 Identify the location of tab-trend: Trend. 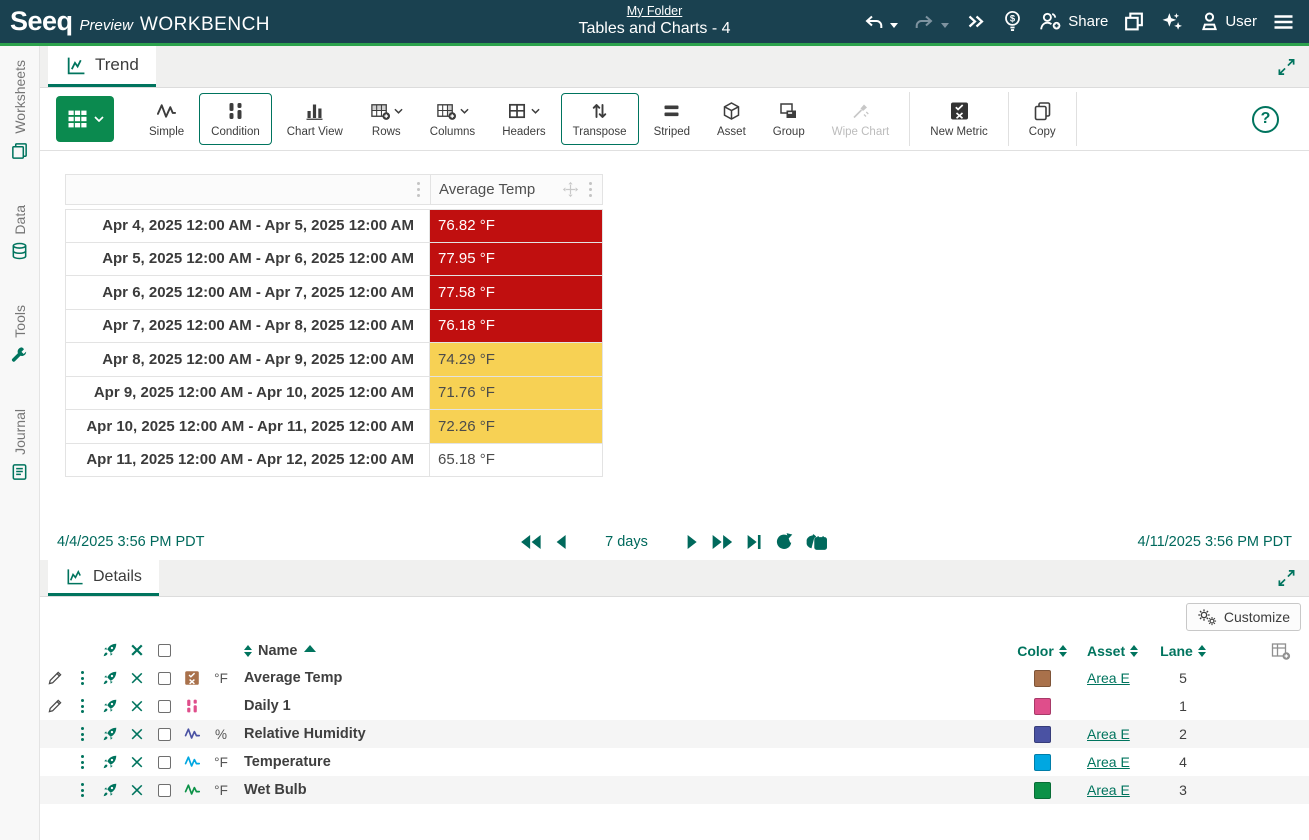
(102, 66).